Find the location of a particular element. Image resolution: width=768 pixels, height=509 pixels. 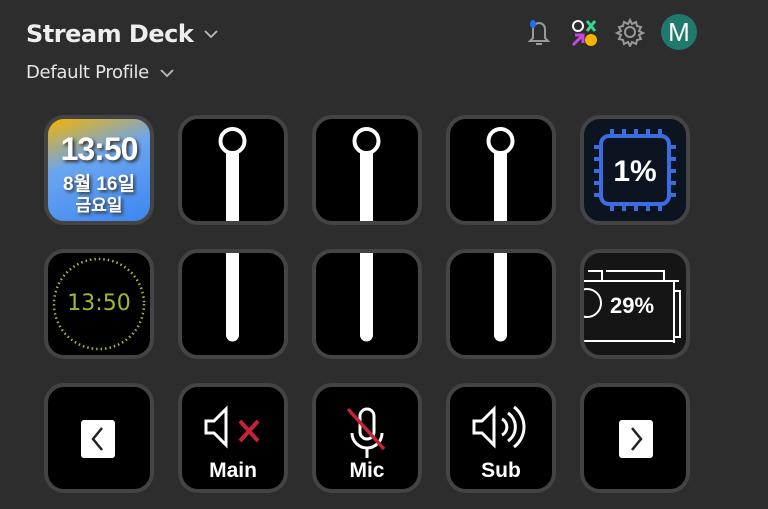

cpu-key: 1% is located at coordinates (635, 170).